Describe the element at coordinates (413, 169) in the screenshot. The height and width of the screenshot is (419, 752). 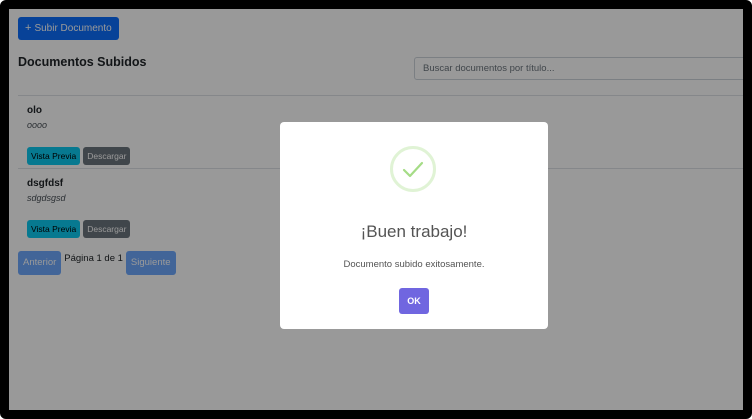
I see `success-check-icon` at that location.